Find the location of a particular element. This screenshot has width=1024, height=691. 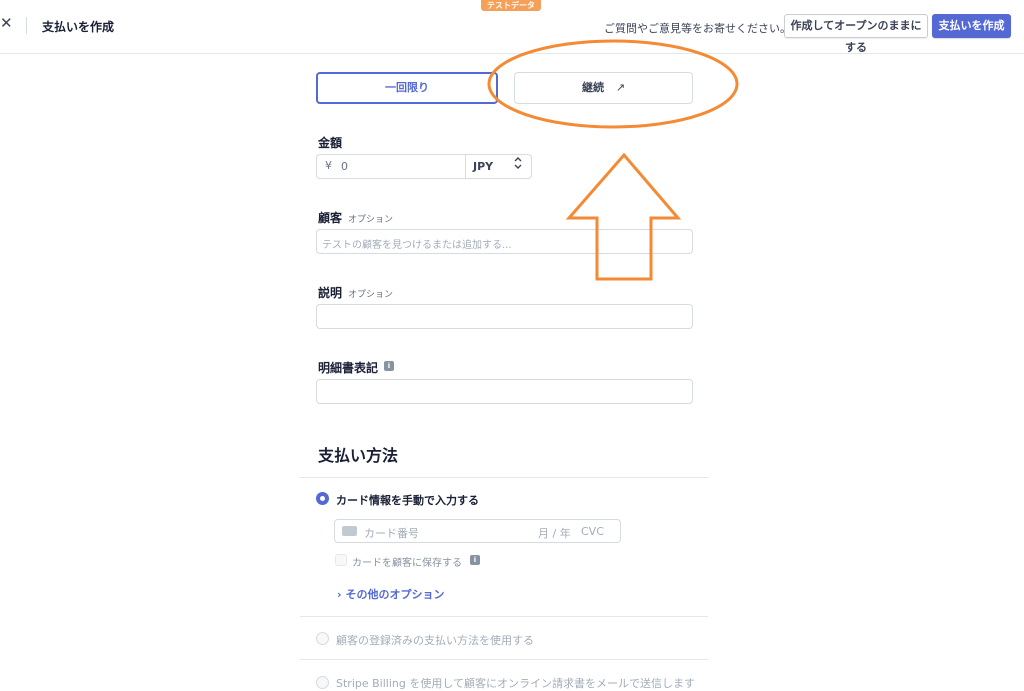

radio-saved-method is located at coordinates (322, 638).